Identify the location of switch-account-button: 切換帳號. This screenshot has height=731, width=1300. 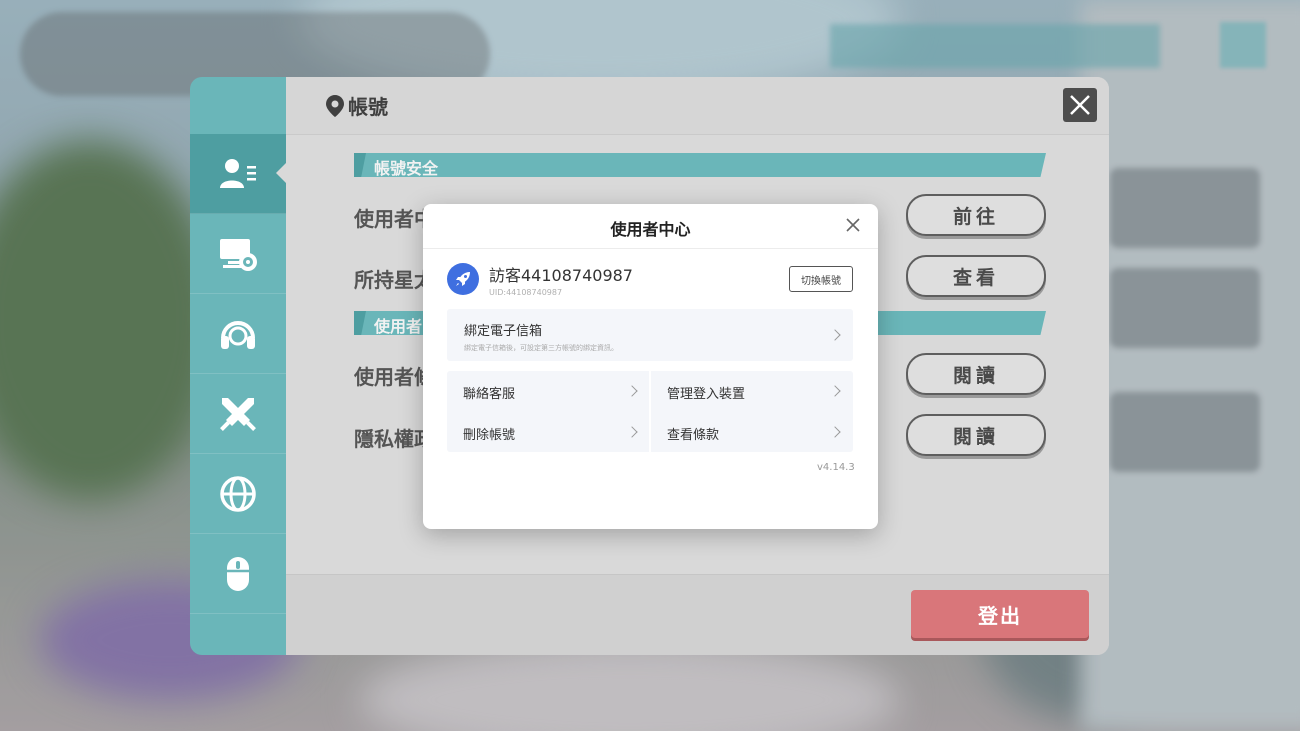
(821, 279).